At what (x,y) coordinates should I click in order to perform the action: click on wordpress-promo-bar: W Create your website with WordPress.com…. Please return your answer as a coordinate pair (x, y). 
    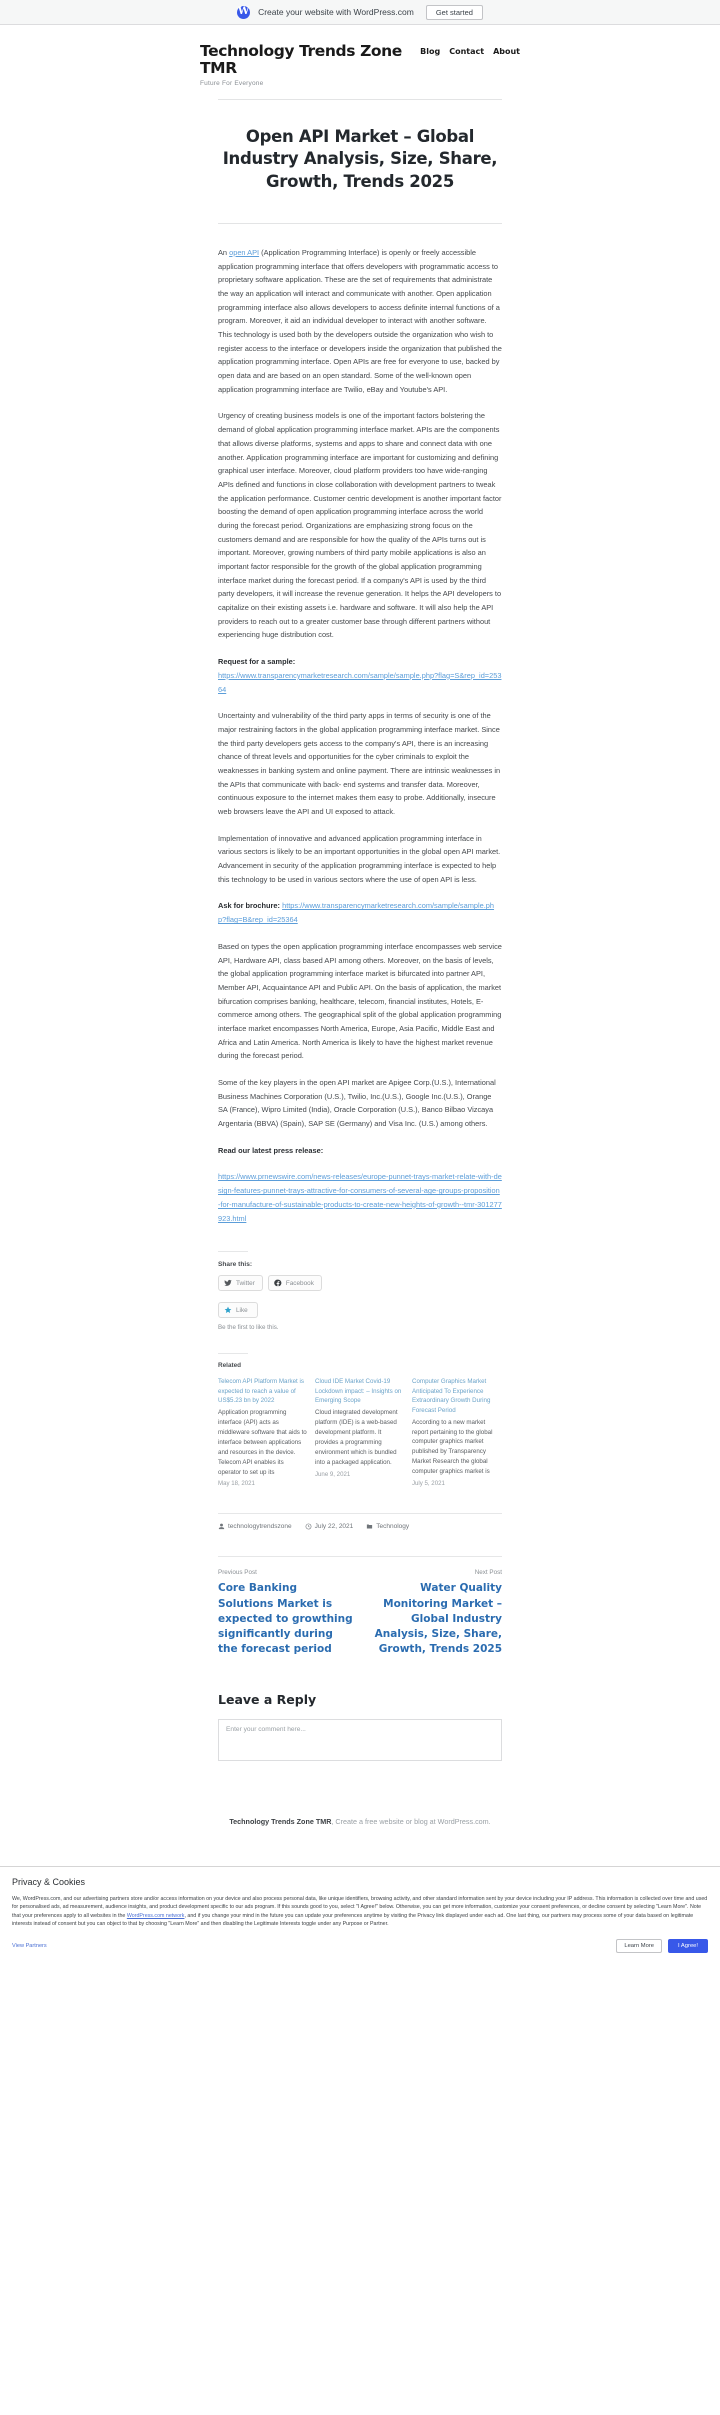
    Looking at the image, I should click on (360, 12).